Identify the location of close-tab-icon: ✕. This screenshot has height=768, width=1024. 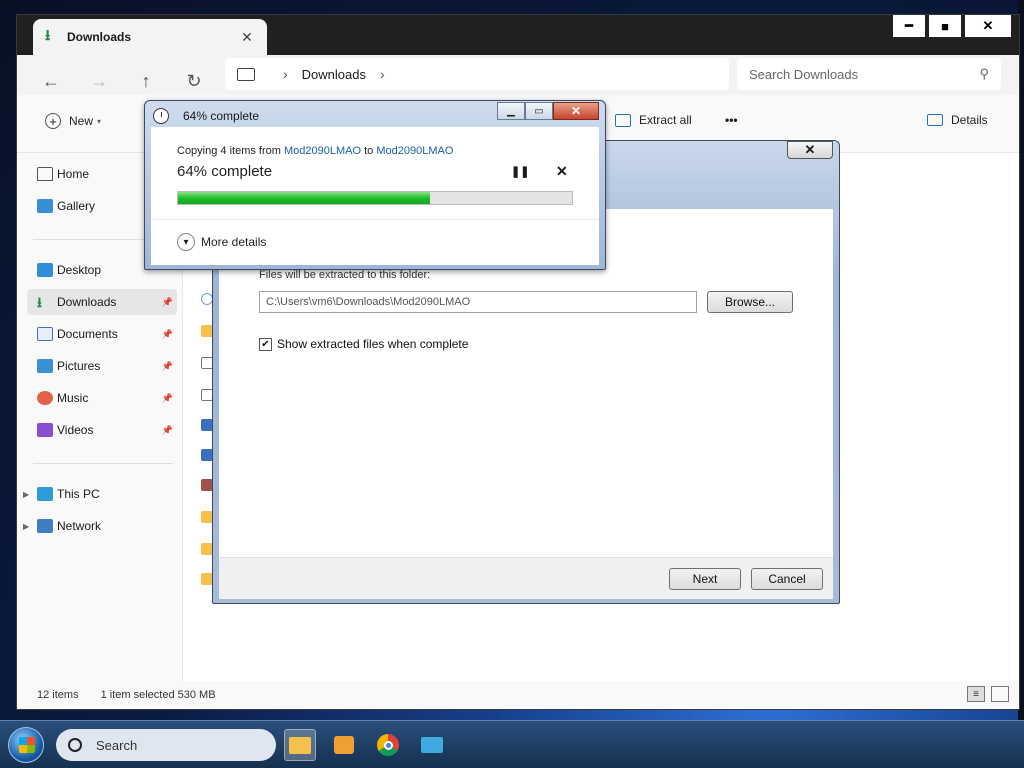
(247, 37).